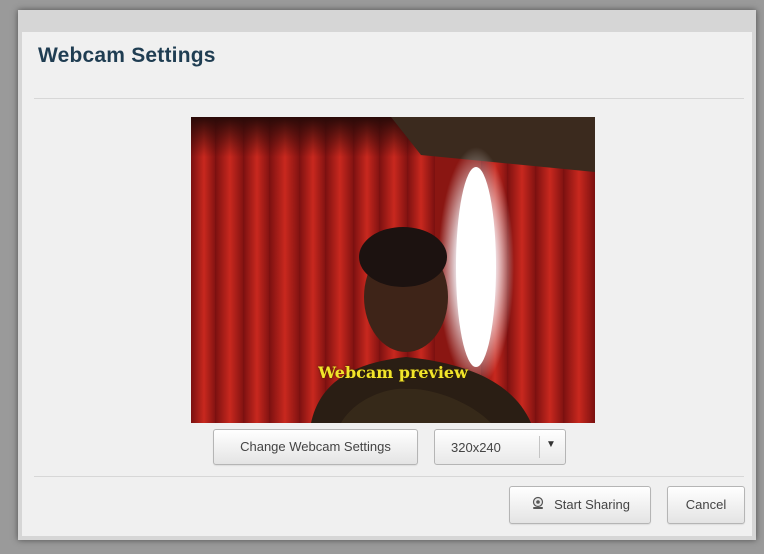 This screenshot has height=554, width=764. I want to click on change-webcam-settings-button: Change Webcam Settings, so click(315, 447).